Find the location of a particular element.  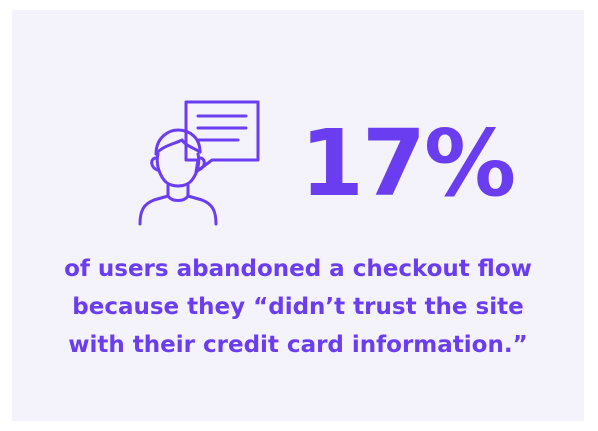

caption-line: because they “didn’t trust the site is located at coordinates (298, 307).